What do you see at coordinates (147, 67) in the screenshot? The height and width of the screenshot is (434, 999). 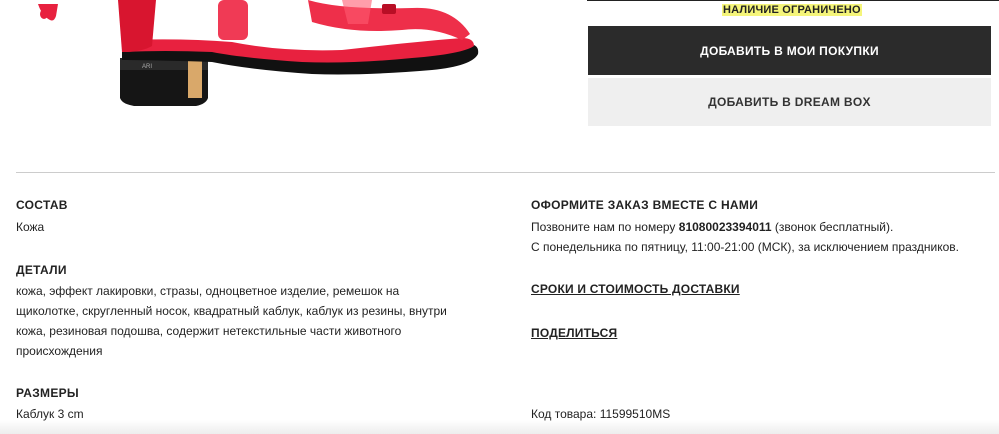 I see `svg-text: ARI` at bounding box center [147, 67].